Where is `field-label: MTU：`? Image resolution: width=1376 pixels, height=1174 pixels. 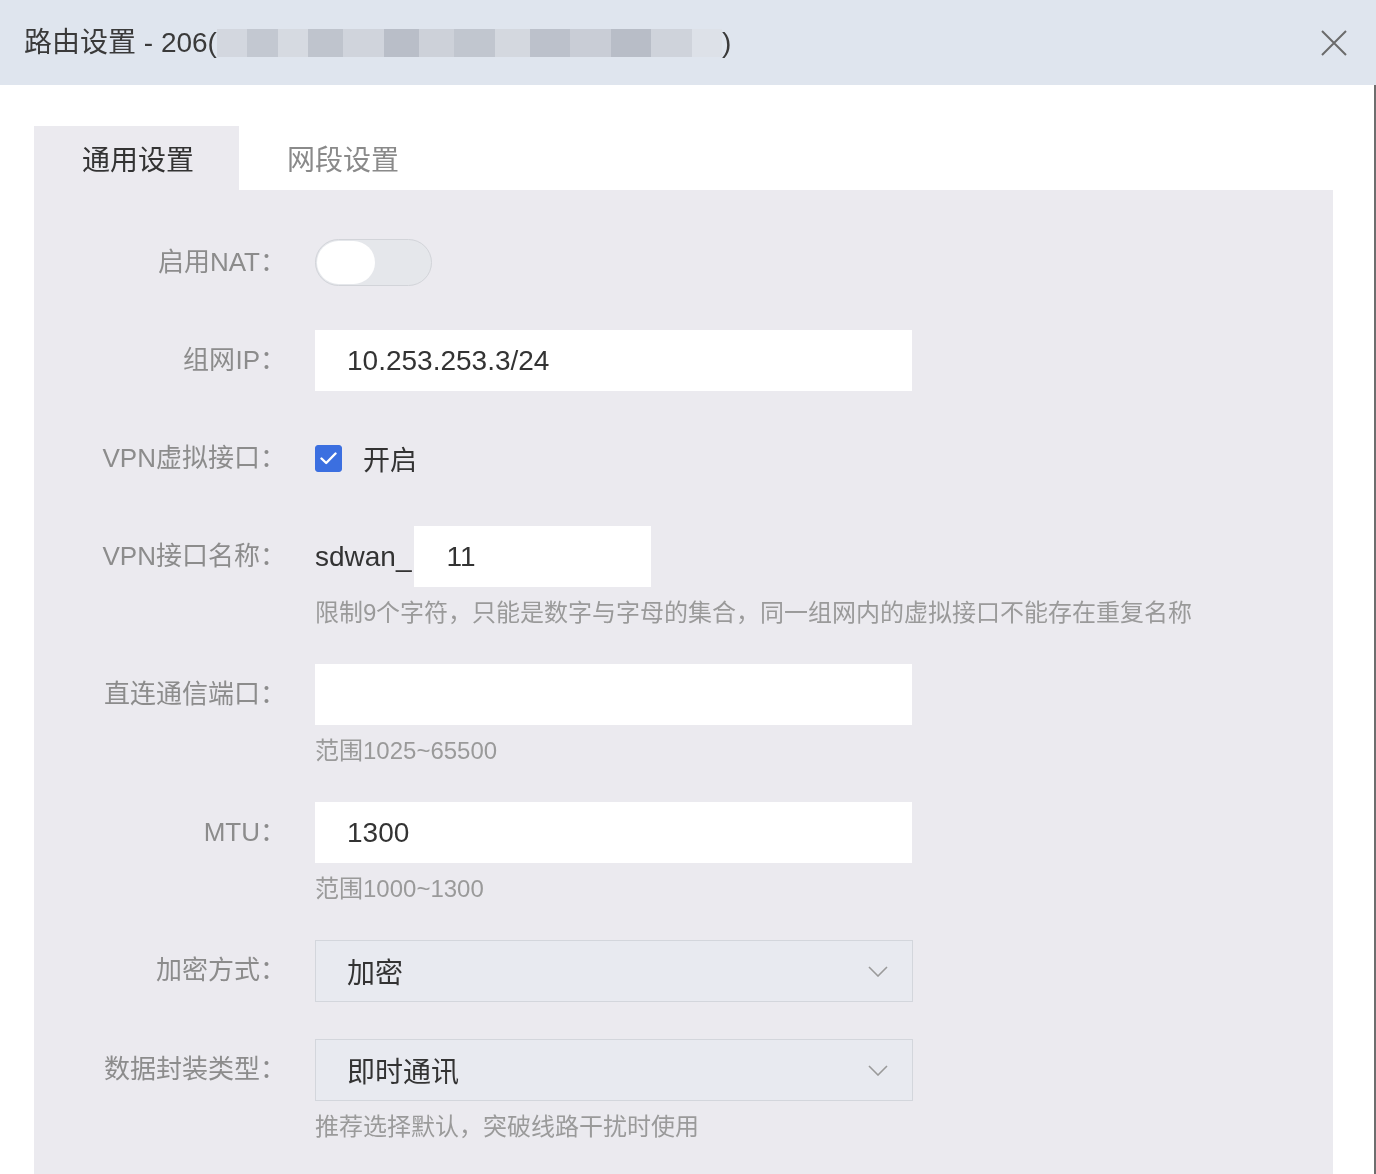 field-label: MTU： is located at coordinates (244, 832).